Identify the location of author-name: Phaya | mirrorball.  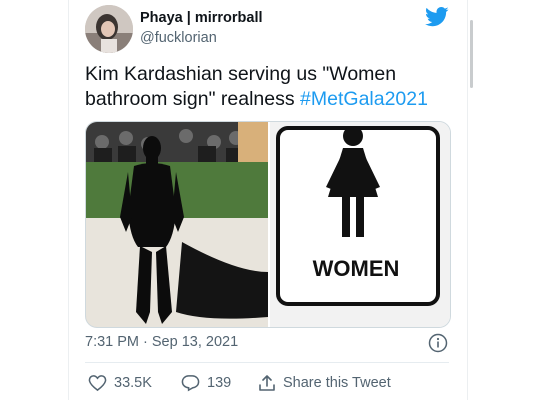
(201, 18).